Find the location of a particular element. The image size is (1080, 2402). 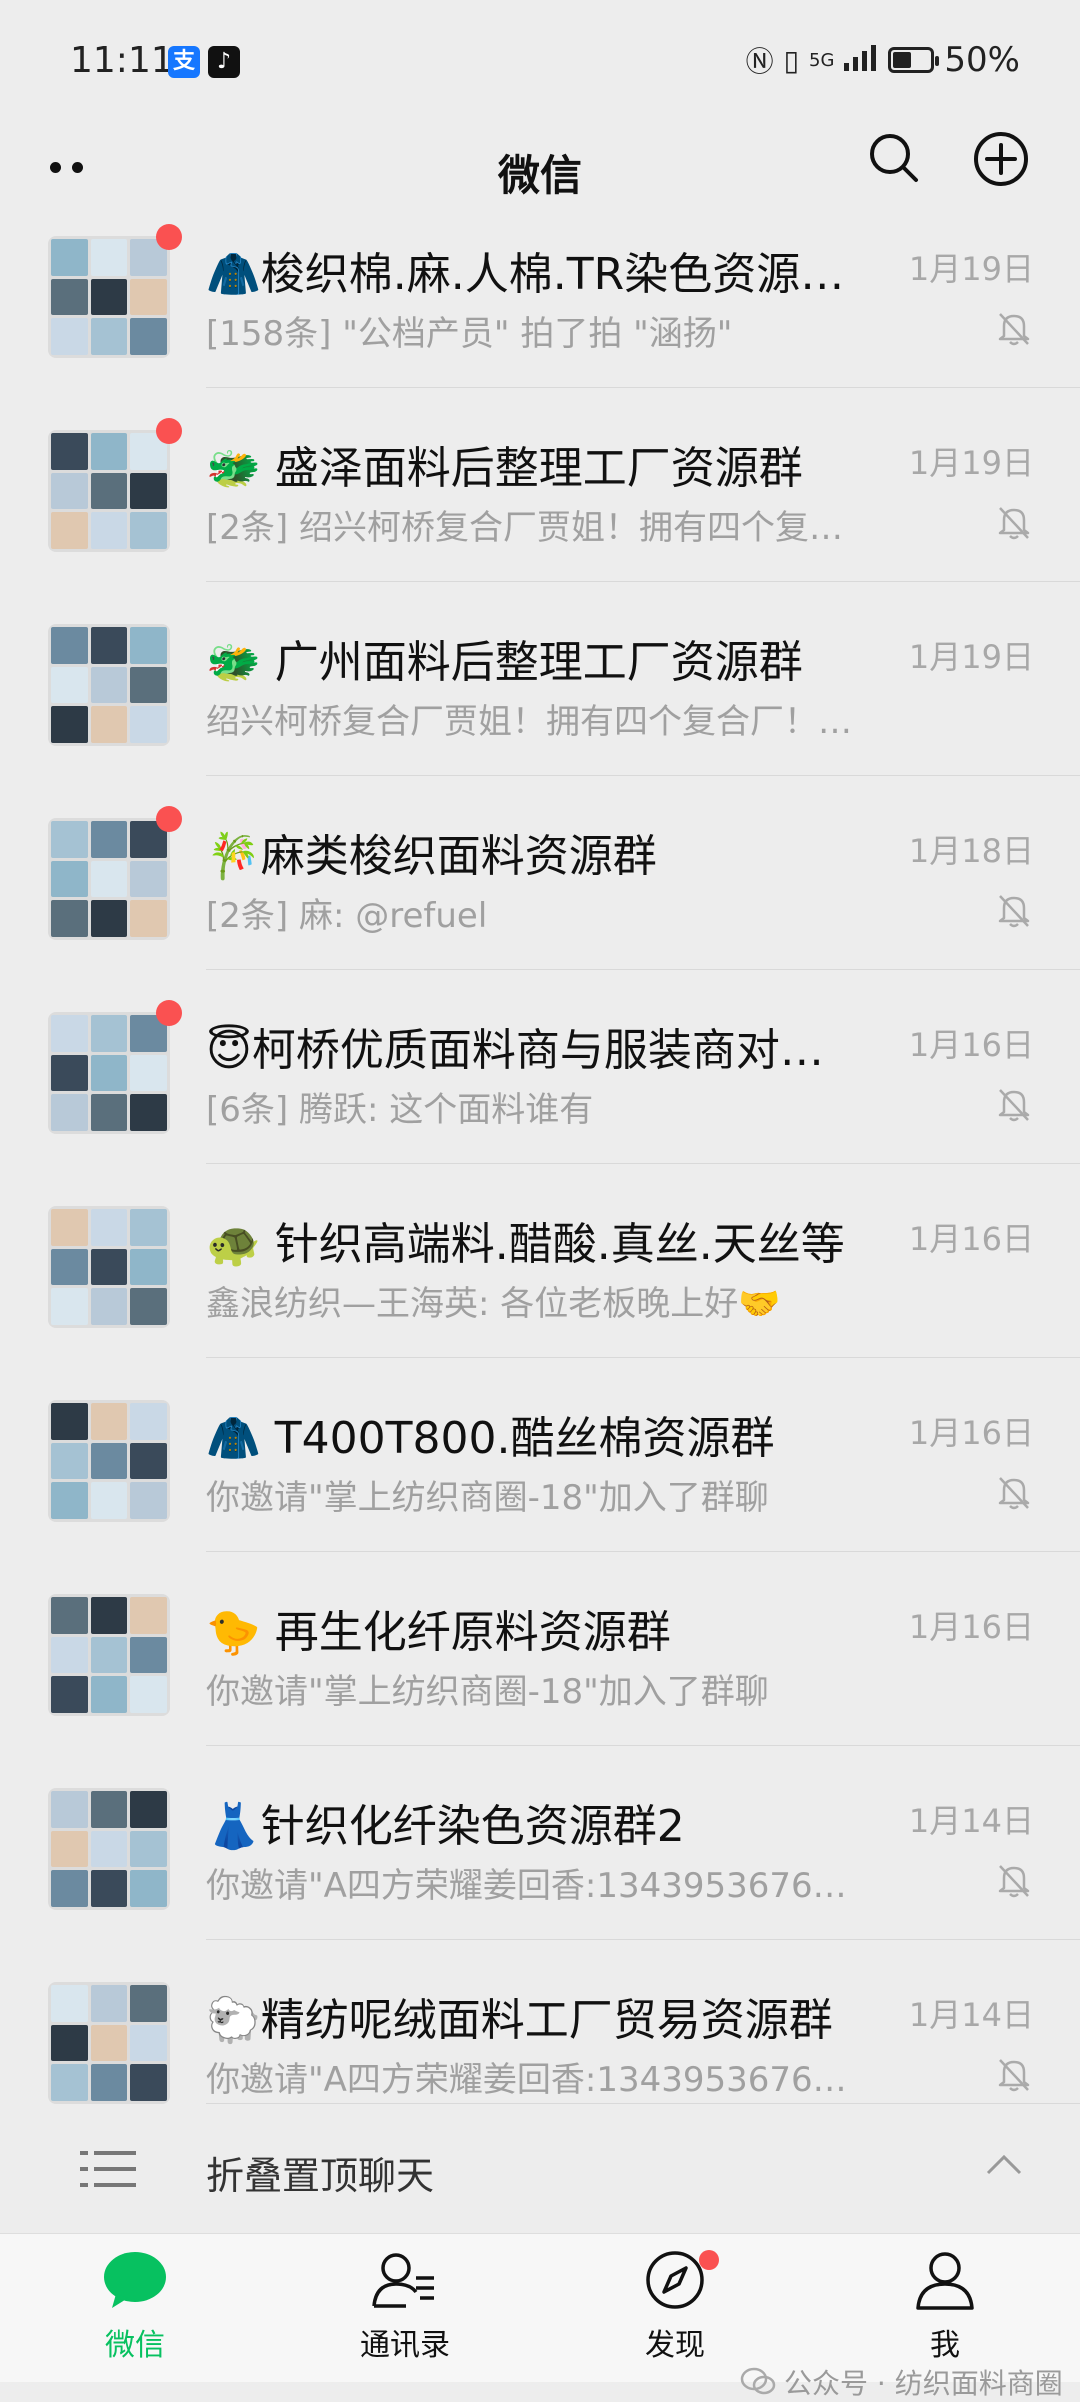

status-bar: 11:11 支 ♪ Ⓝ ▯ 5G 50% is located at coordinates (540, 60).